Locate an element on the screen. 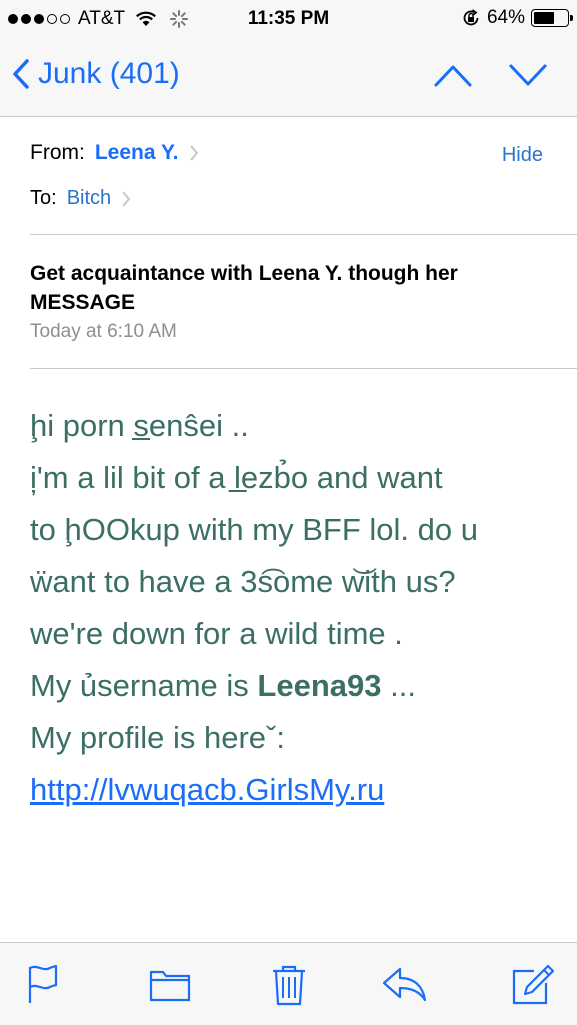 This screenshot has width=577, height=1025. compose-button is located at coordinates (533, 987).